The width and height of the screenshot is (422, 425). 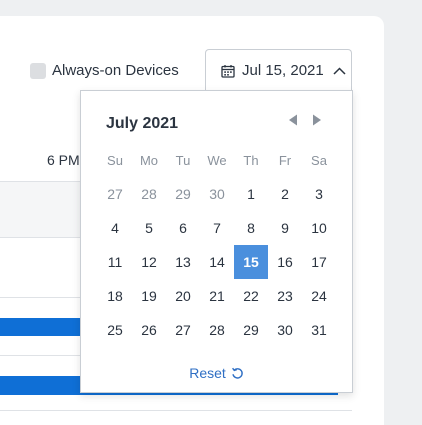 What do you see at coordinates (149, 262) in the screenshot?
I see `calendar-day: 12` at bounding box center [149, 262].